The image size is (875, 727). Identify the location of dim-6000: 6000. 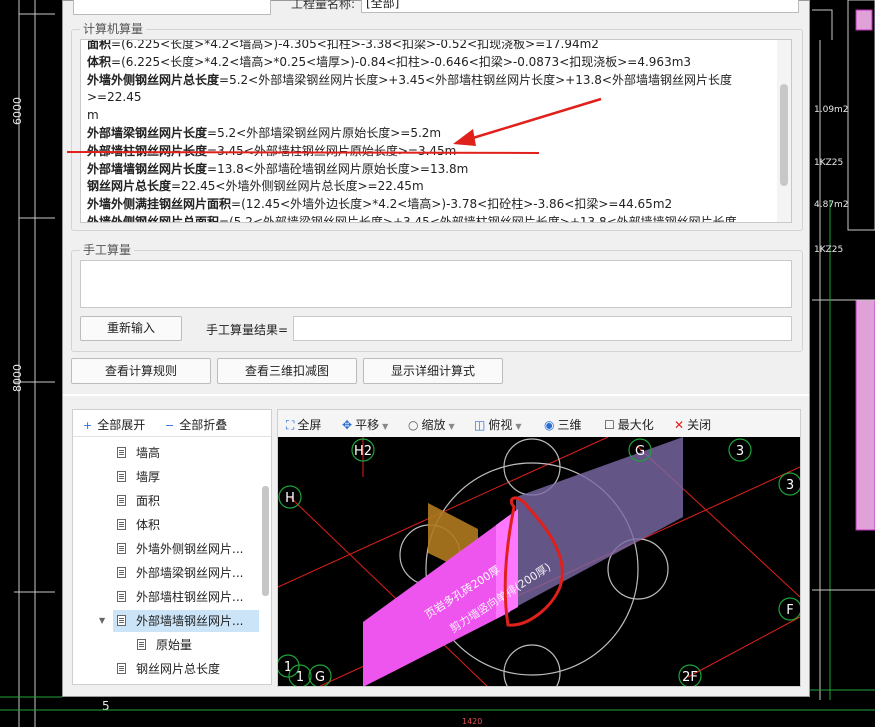
(17, 111).